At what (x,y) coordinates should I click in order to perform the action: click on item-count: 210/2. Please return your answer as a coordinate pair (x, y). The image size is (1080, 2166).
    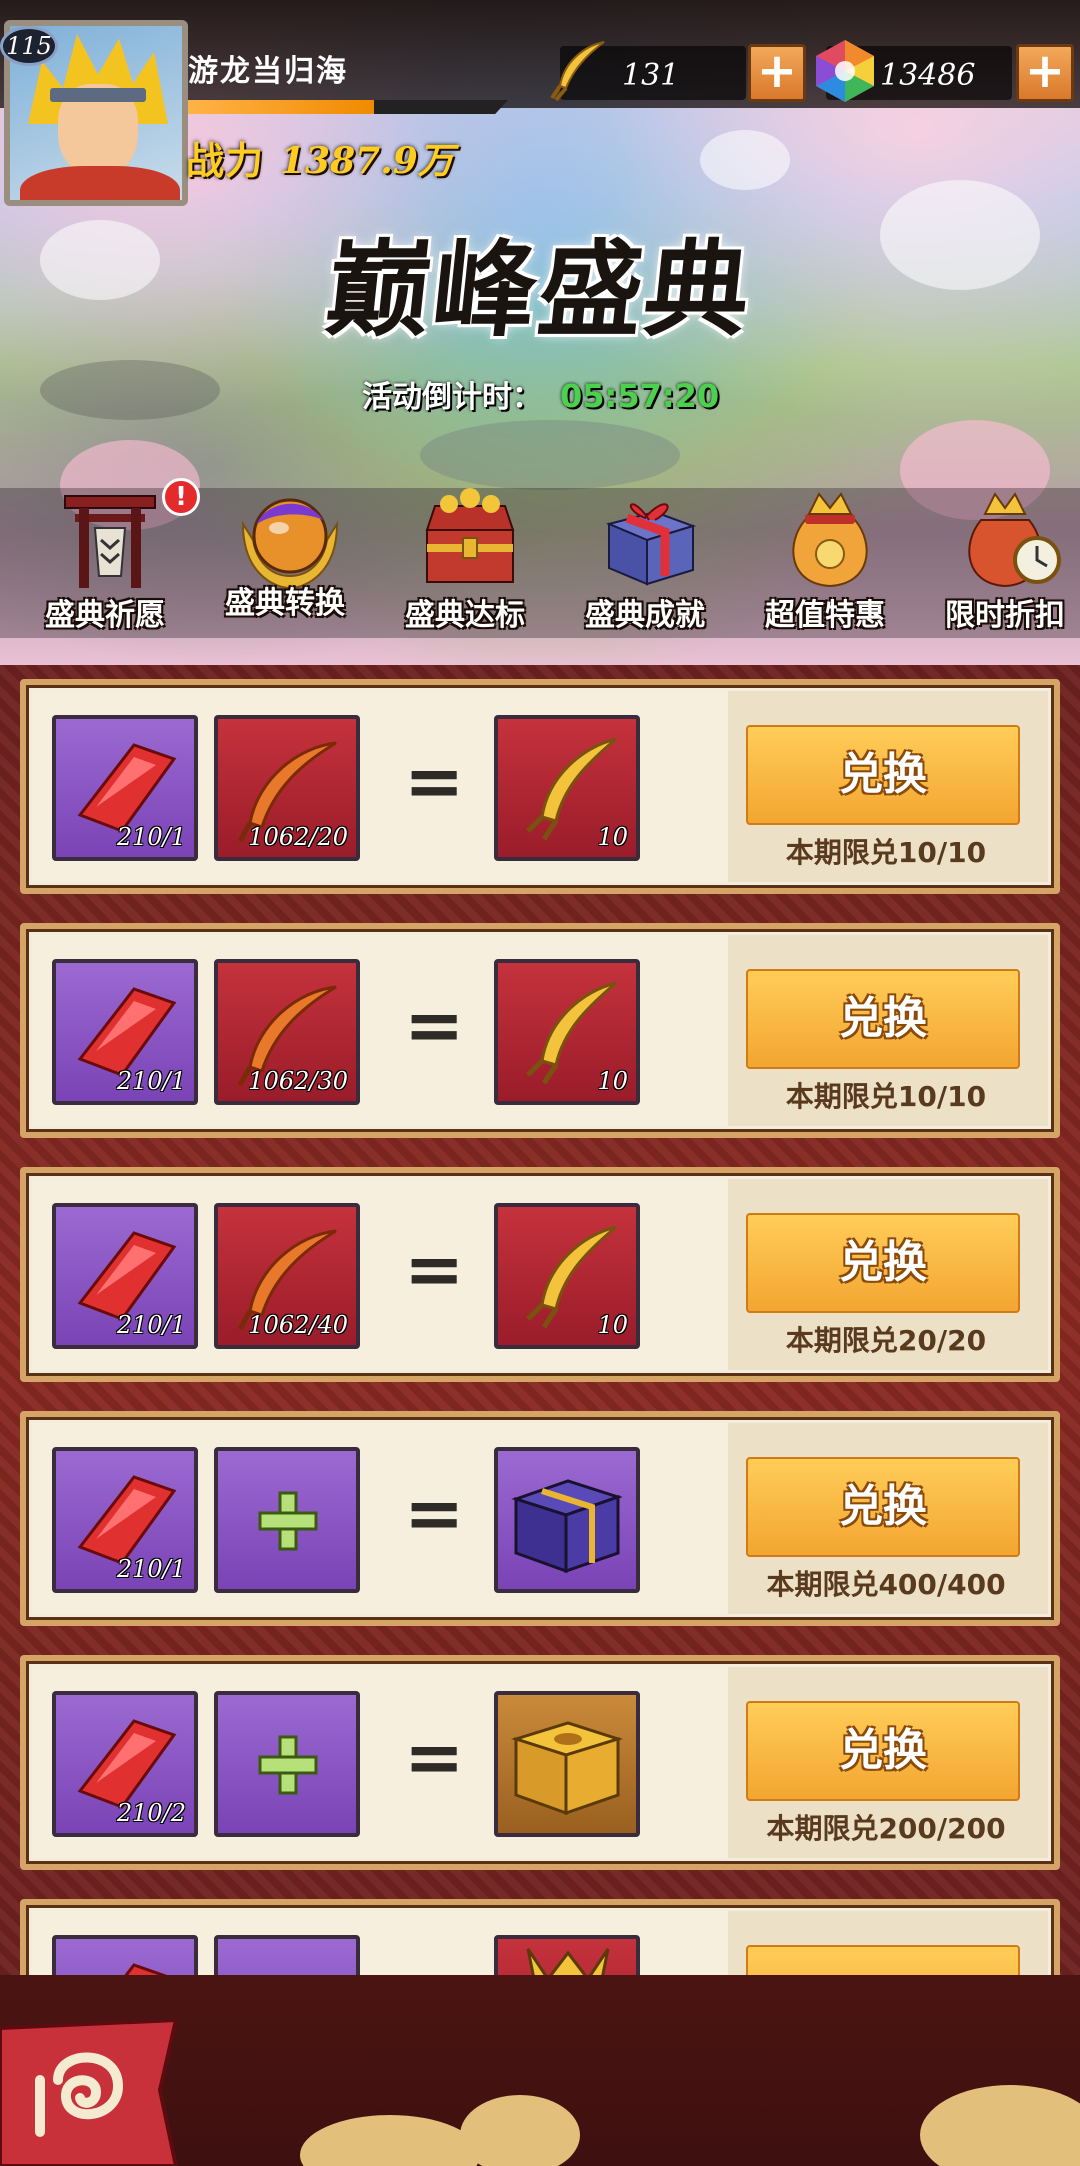
    Looking at the image, I should click on (151, 1813).